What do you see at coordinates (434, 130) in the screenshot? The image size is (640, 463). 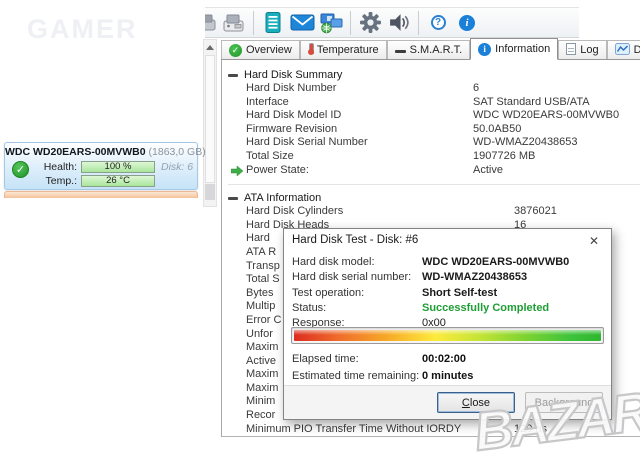 I see `info-row: Firmware Revision 50.0AB50` at bounding box center [434, 130].